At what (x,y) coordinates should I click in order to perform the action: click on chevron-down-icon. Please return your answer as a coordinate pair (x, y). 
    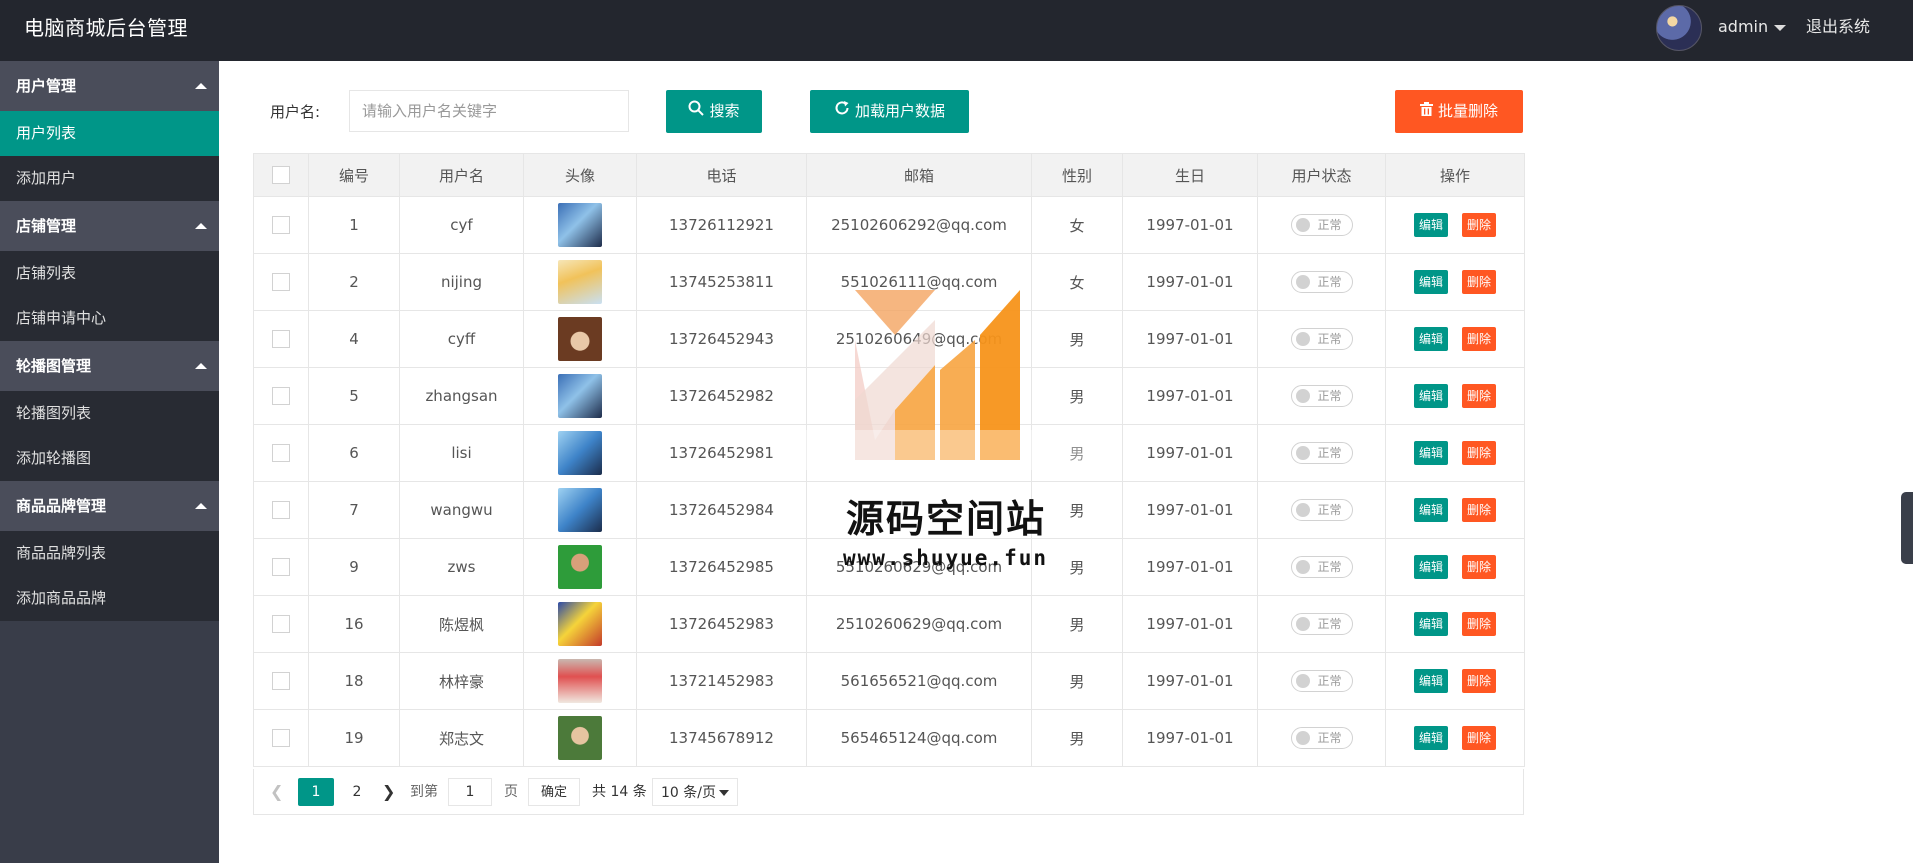
    Looking at the image, I should click on (1780, 27).